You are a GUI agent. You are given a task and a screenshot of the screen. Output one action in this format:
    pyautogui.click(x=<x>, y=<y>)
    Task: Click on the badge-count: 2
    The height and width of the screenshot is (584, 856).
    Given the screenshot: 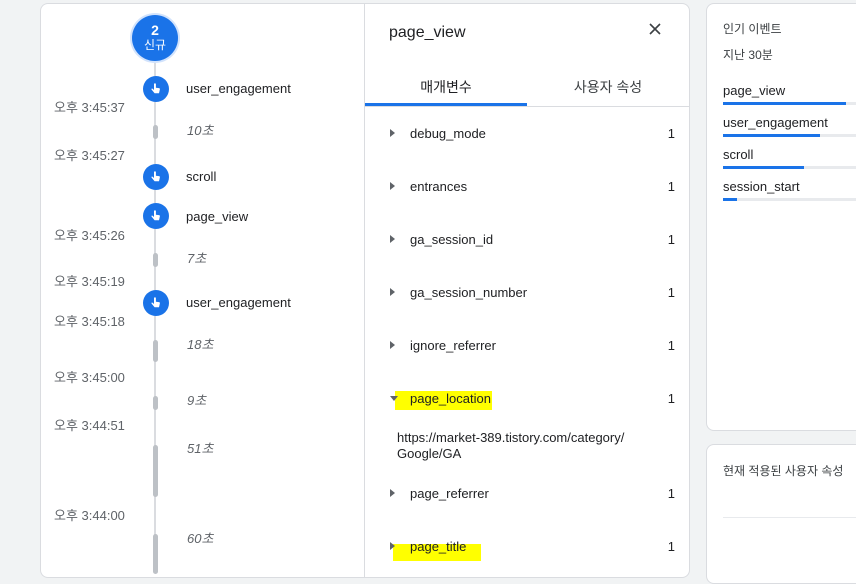 What is the action you would take?
    pyautogui.click(x=155, y=30)
    